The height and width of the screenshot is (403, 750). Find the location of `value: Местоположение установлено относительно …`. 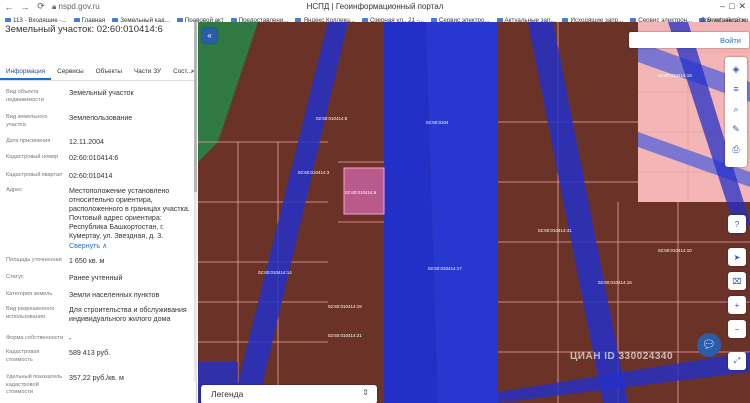

value: Местоположение установлено относительно … is located at coordinates (129, 213).